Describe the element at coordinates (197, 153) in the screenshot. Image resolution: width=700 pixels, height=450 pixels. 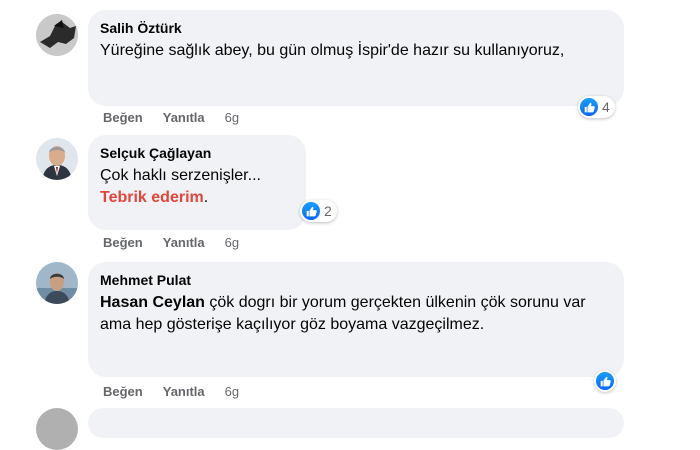
I see `comment-author: Selçuk Çağlayan` at that location.